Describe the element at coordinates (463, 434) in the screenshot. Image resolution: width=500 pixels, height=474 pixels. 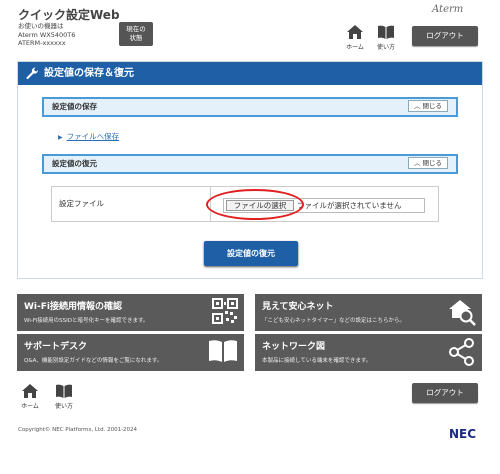
I see `nec-logo: NEC` at that location.